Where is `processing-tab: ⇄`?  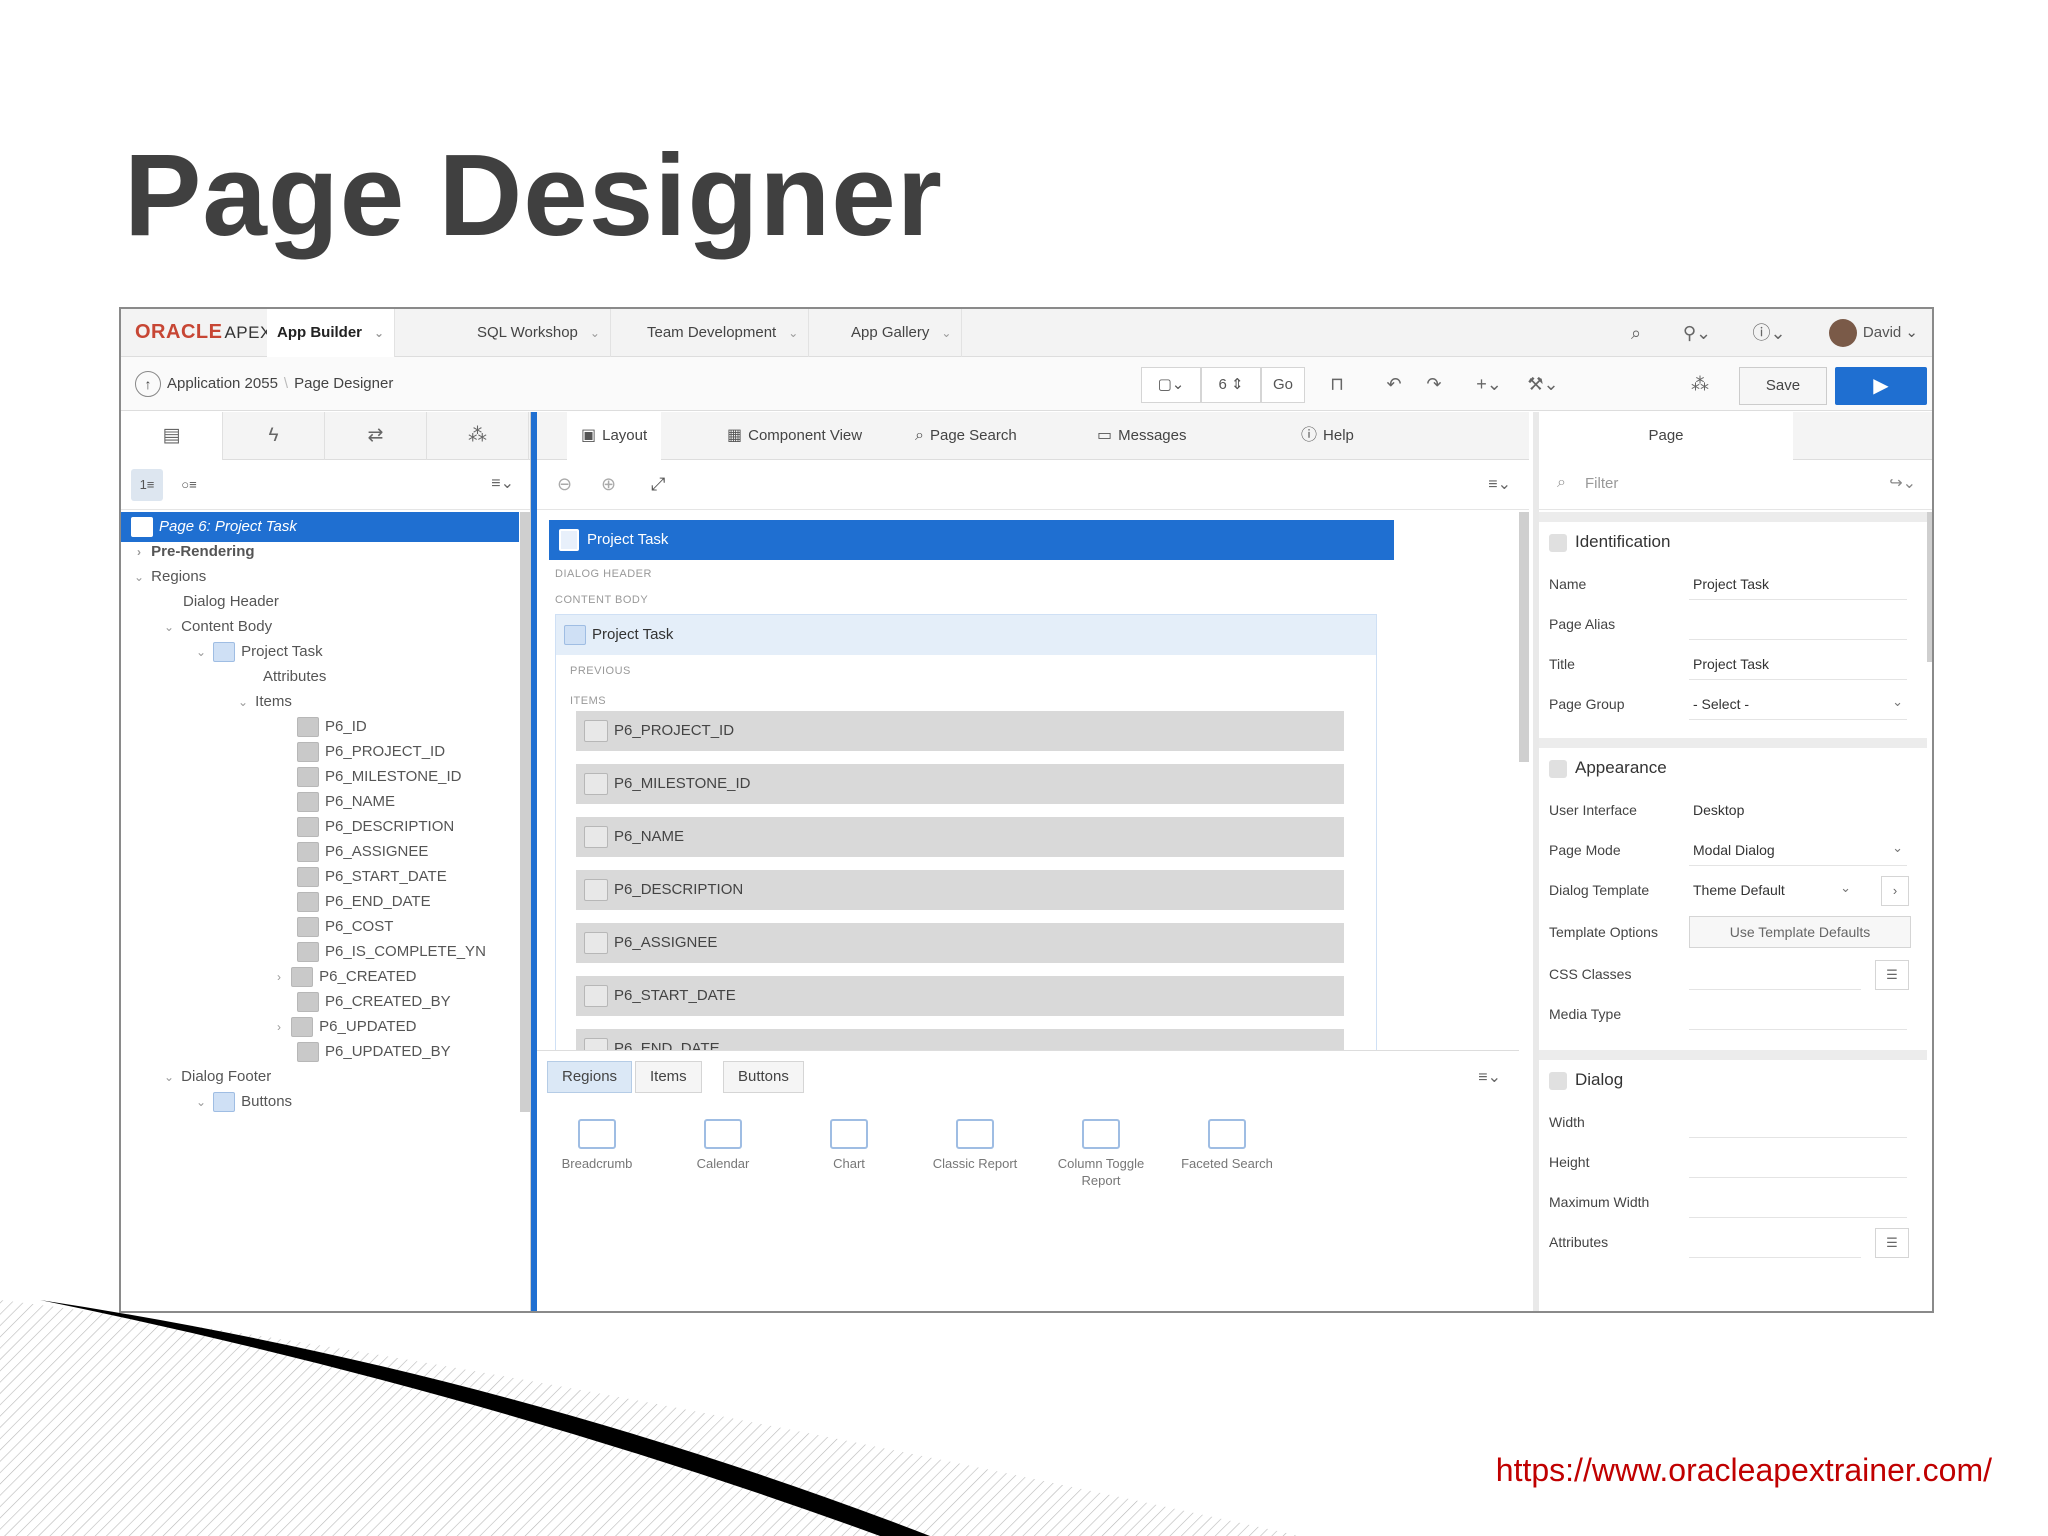 processing-tab: ⇄ is located at coordinates (376, 436).